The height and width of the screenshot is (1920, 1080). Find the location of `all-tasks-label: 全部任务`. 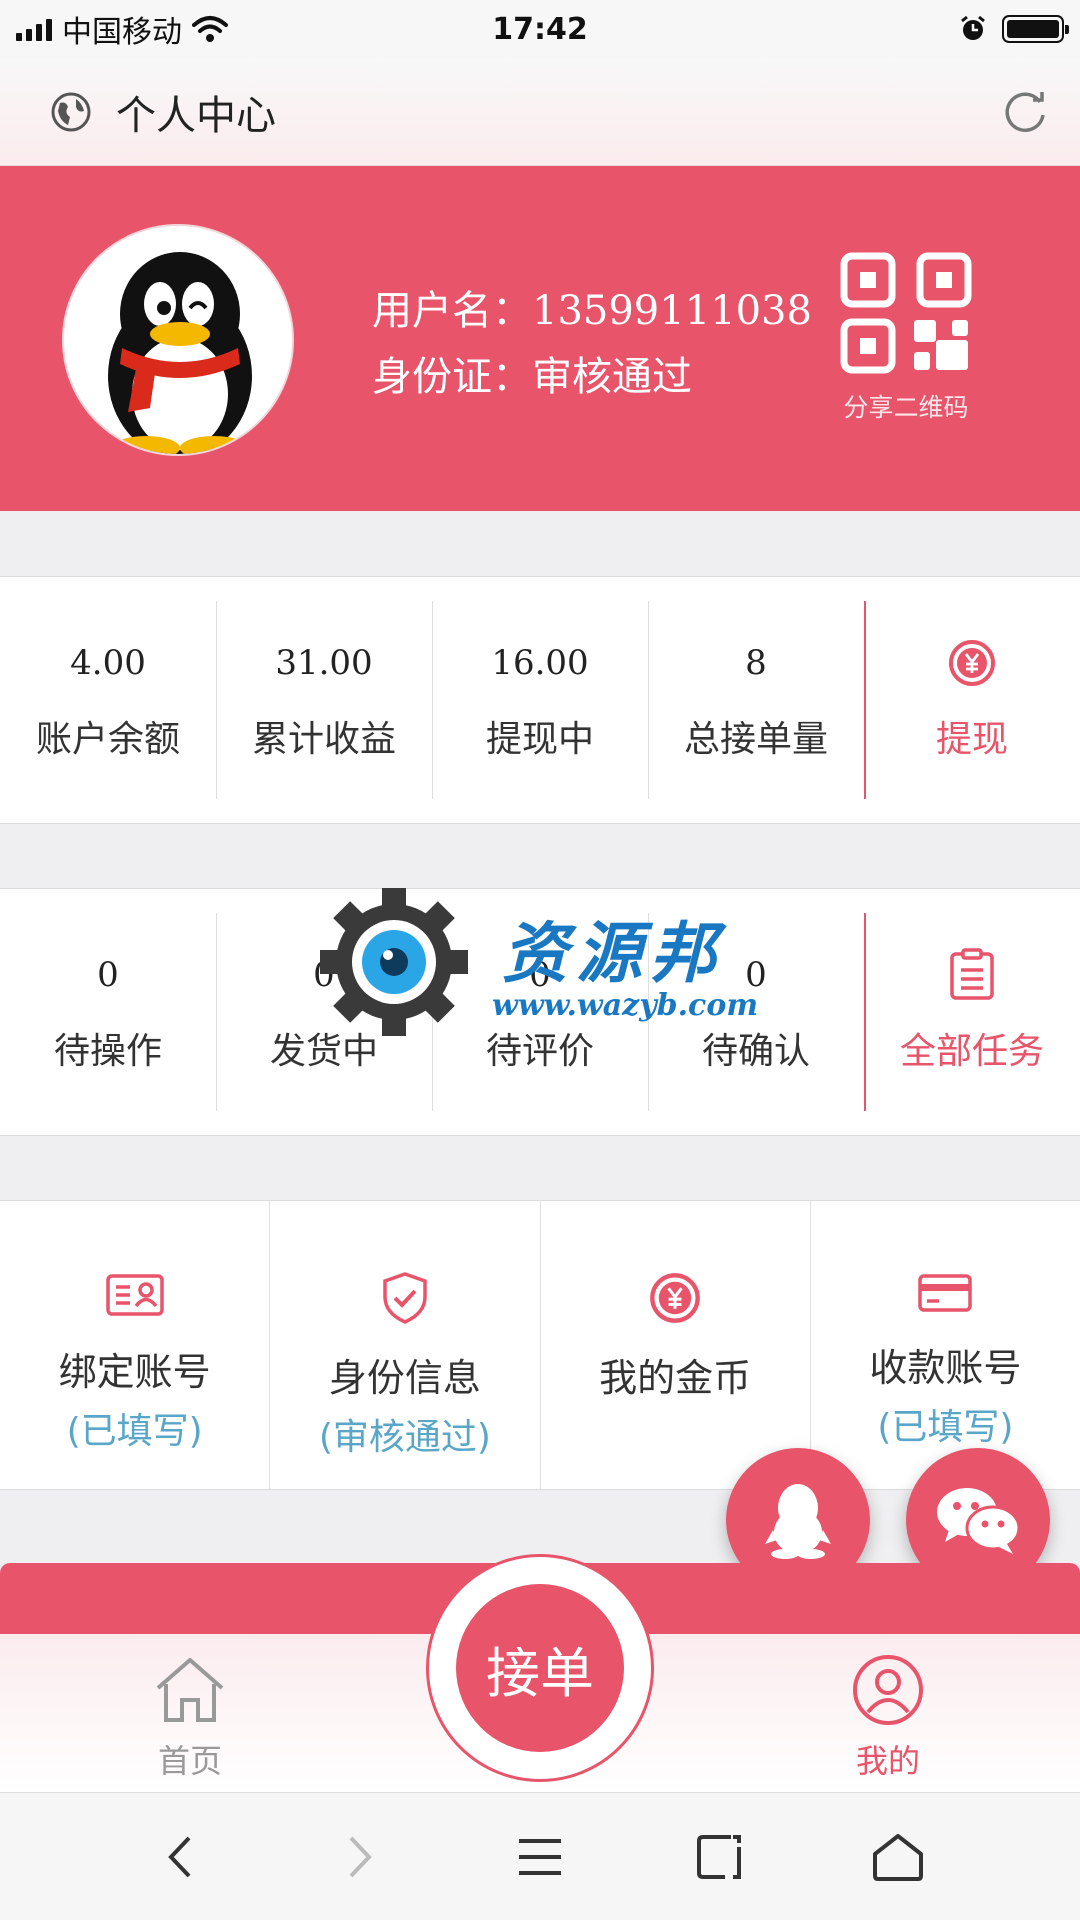

all-tasks-label: 全部任务 is located at coordinates (971, 1051).